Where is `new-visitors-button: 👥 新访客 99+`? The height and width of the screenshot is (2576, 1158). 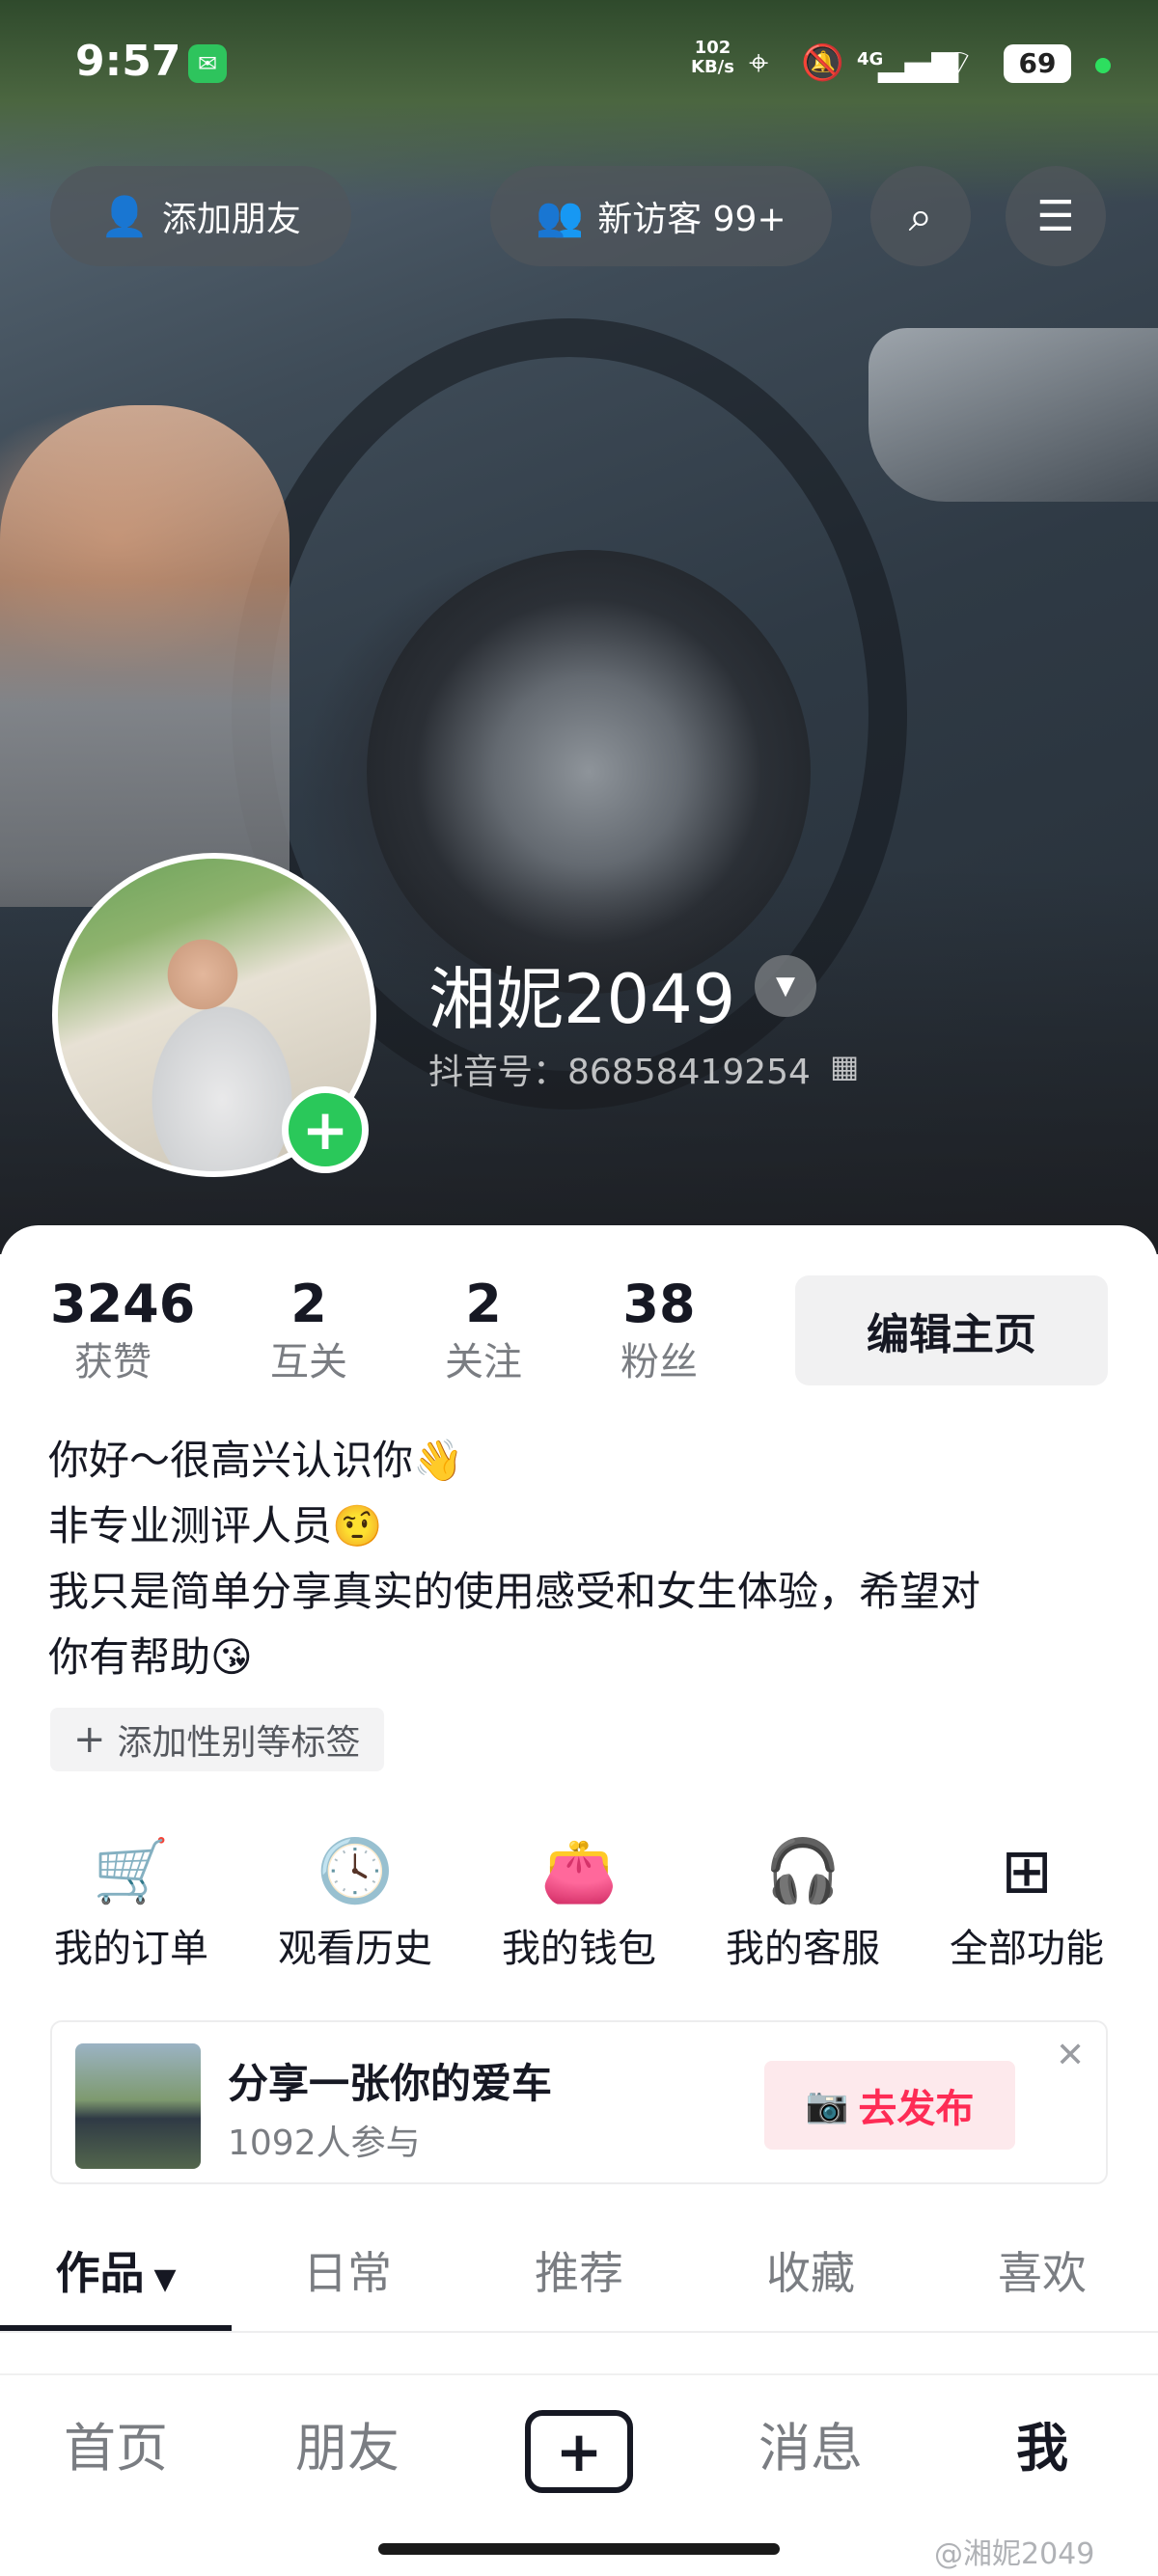 new-visitors-button: 👥 新访客 99+ is located at coordinates (661, 216).